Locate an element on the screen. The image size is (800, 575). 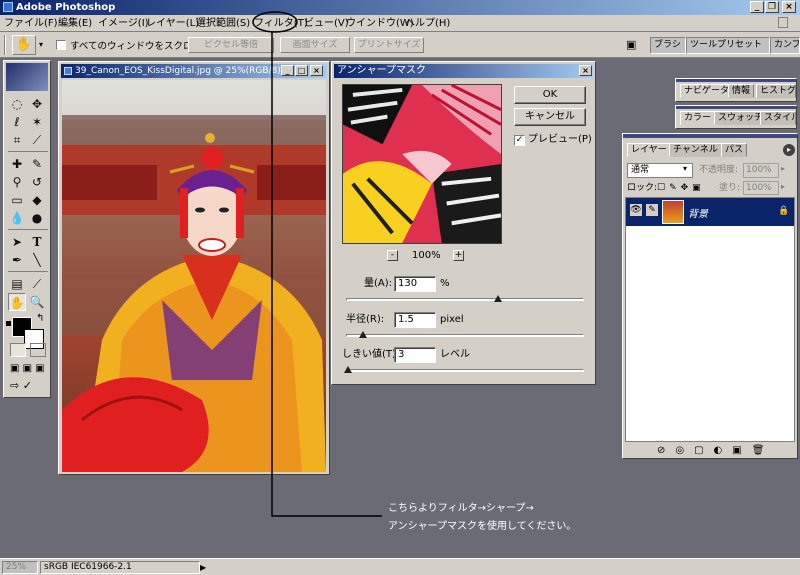
menu-help: ヘルプ(H) is located at coordinates (427, 23).